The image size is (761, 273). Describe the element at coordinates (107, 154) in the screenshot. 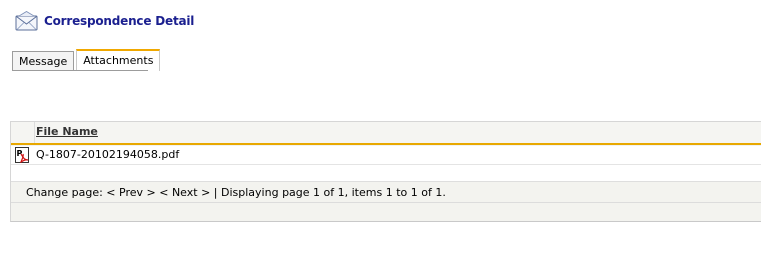

I see `file-name-link: Q-1807-20102194058.pdf` at that location.